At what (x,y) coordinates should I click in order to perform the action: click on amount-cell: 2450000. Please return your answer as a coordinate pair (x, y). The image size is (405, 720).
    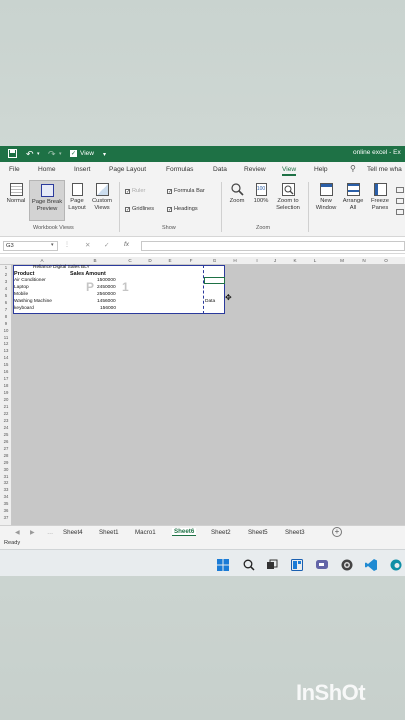
    Looking at the image, I should click on (106, 287).